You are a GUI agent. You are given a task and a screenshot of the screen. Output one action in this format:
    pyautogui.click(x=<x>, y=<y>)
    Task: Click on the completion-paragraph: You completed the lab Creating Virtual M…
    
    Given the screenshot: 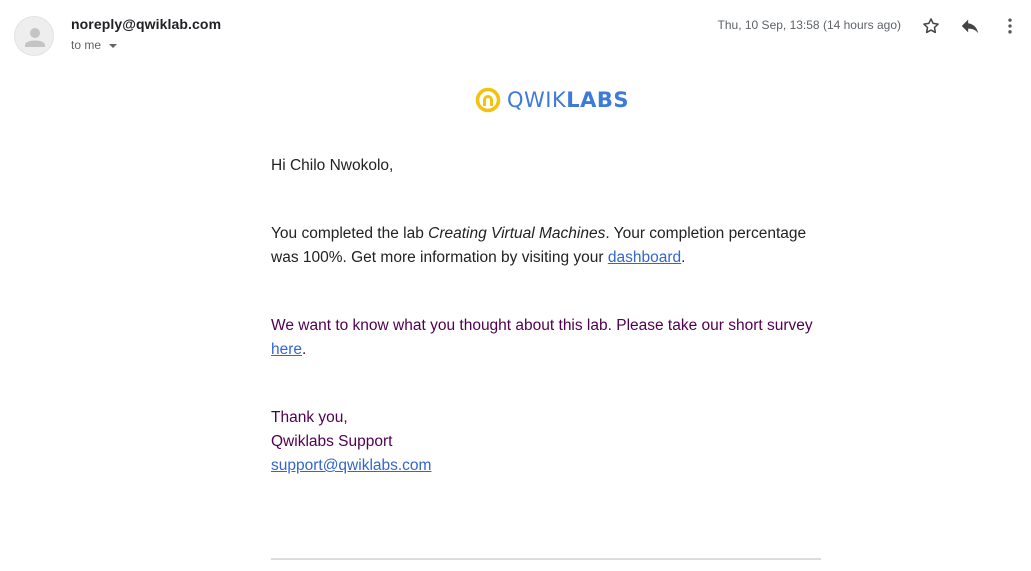 What is the action you would take?
    pyautogui.click(x=551, y=246)
    